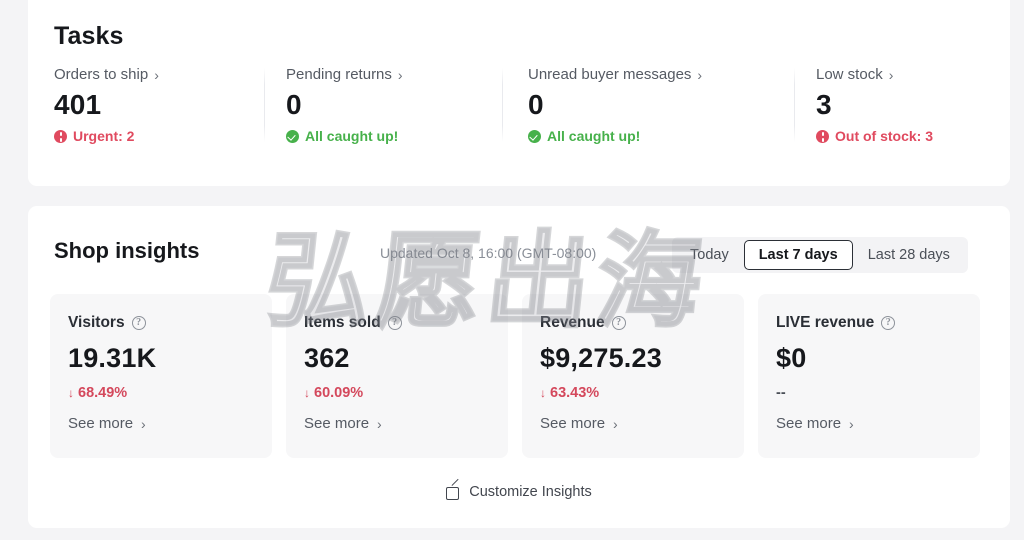 The width and height of the screenshot is (1024, 540). I want to click on metric-value: $9,275.23, so click(601, 358).